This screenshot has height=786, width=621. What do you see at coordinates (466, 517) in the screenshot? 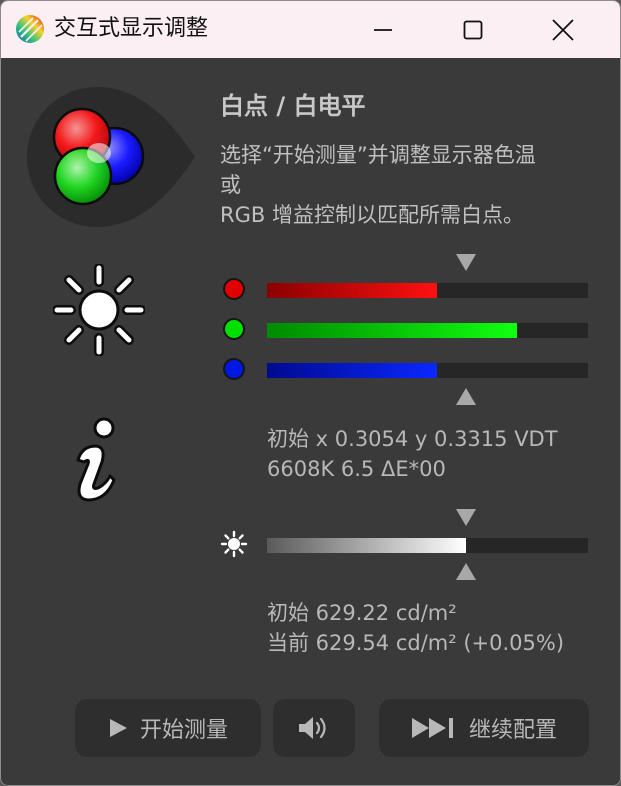
I see `luminance-target-marker-top` at bounding box center [466, 517].